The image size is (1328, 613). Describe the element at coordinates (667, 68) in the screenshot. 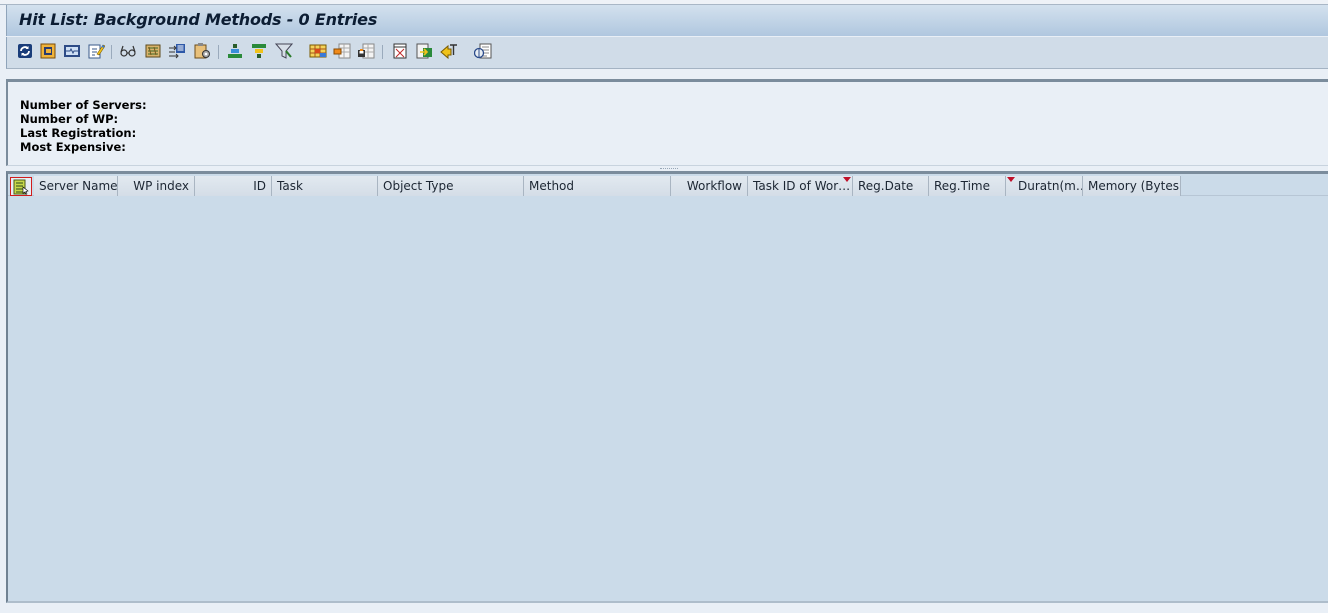

I see `application-toolbar: © www.tutorialkart.com` at that location.